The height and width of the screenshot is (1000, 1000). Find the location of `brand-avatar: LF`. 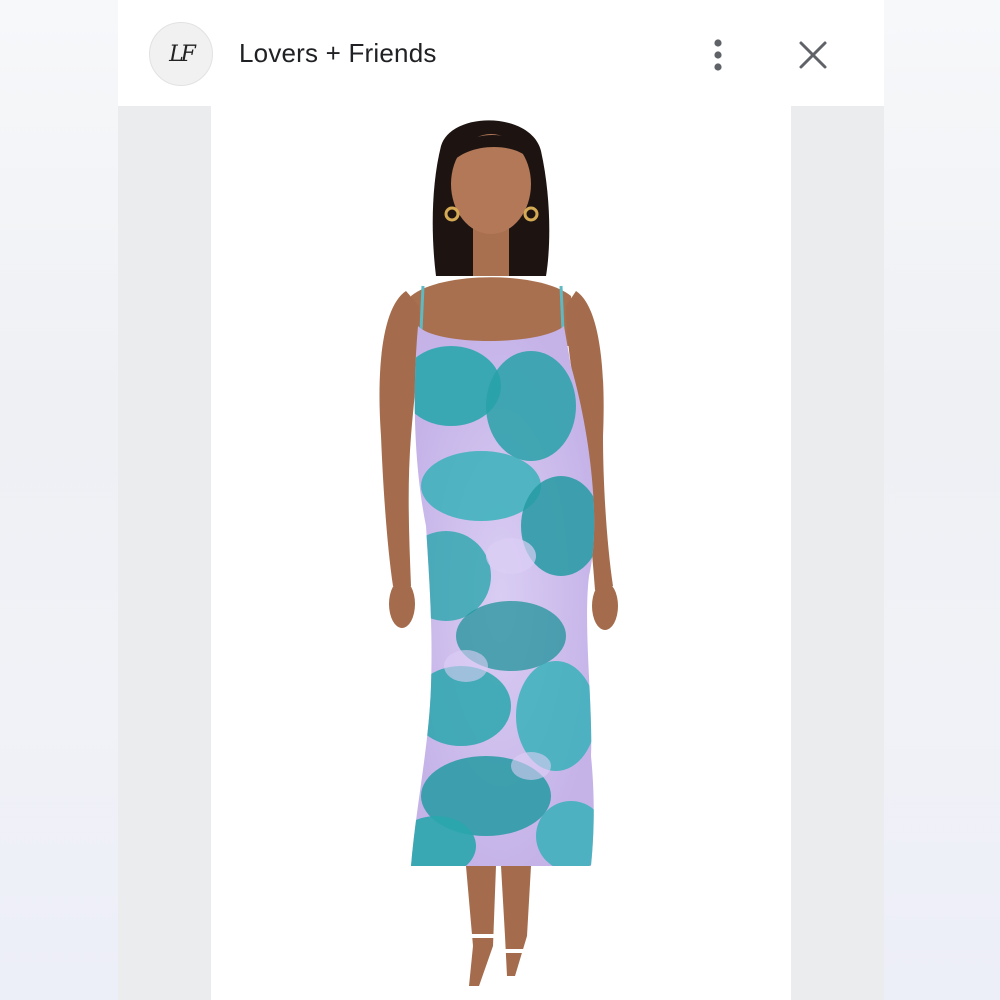

brand-avatar: LF is located at coordinates (181, 54).